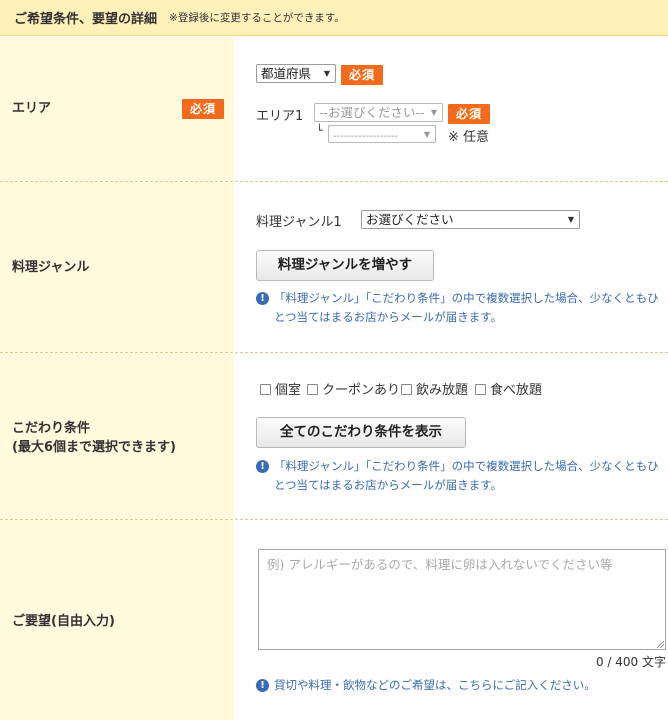 The height and width of the screenshot is (720, 668). I want to click on section-header: ご希望条件、要望の詳細 ※登録後に変更することができます。, so click(334, 18).